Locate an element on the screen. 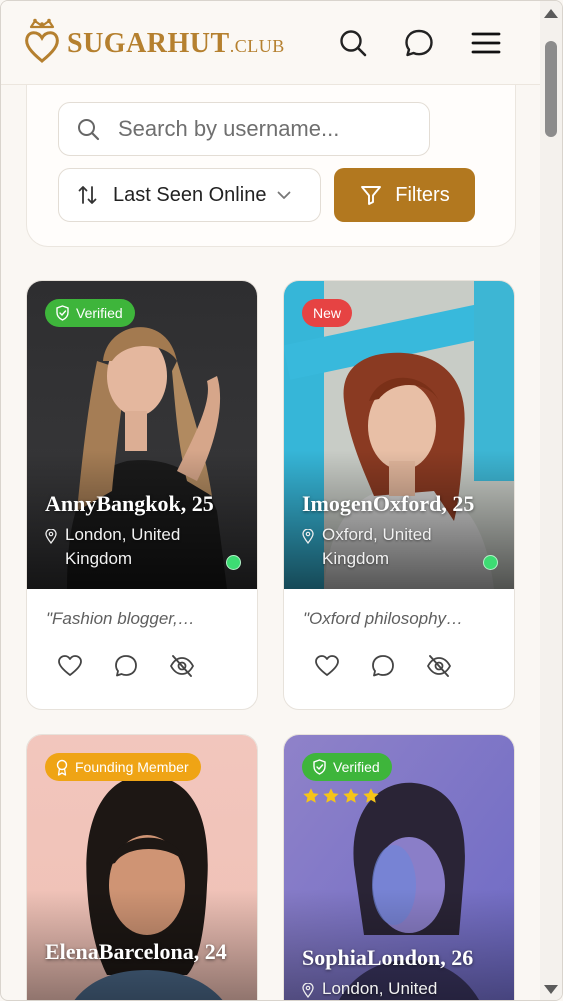  chevron-down-icon is located at coordinates (284, 195).